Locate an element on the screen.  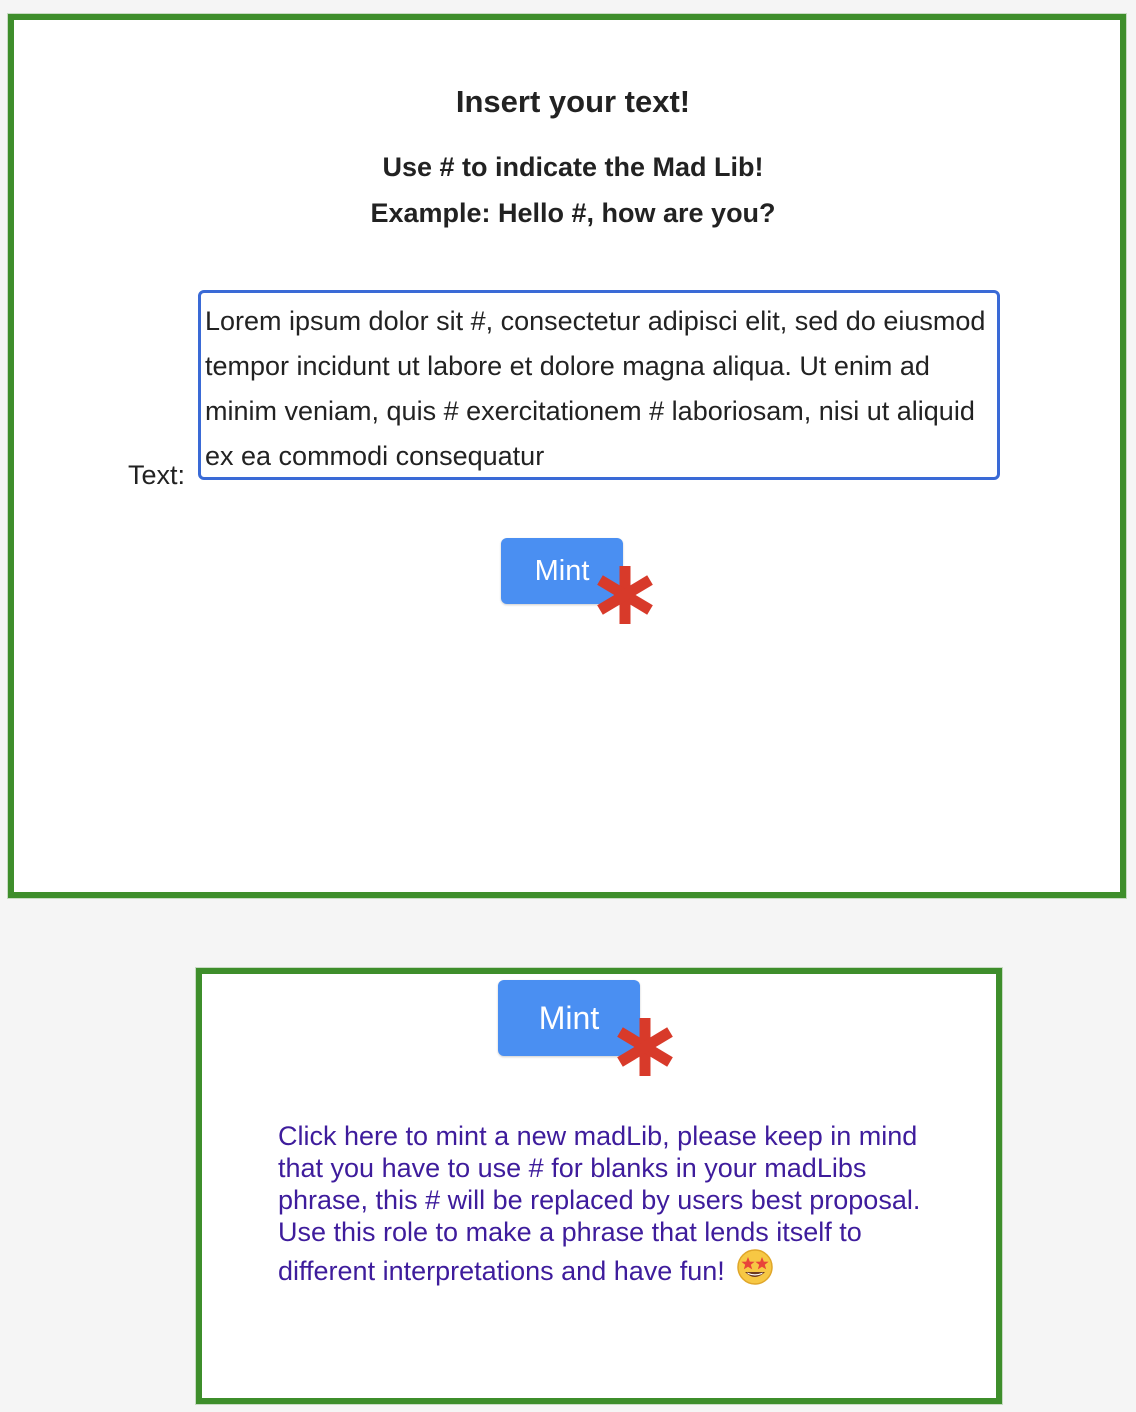
example-text: Example: Hello #, how are you? is located at coordinates (573, 213).